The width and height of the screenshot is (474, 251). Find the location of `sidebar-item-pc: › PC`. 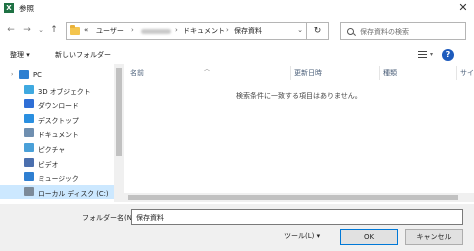

sidebar-item-pc: › PC is located at coordinates (57, 75).